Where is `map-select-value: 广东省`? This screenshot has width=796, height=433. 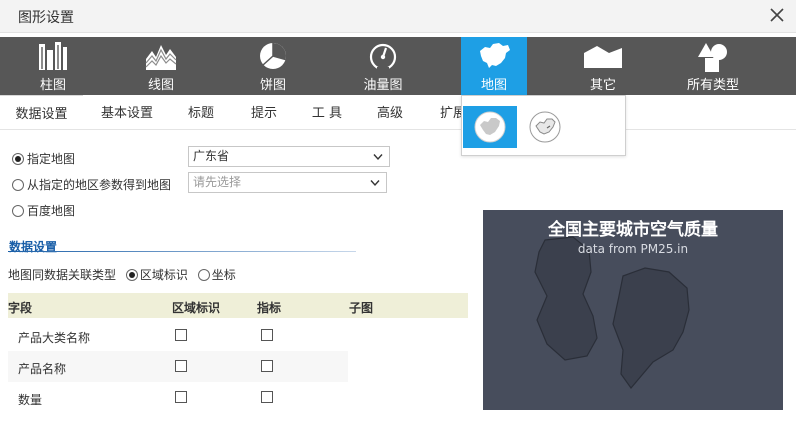
map-select-value: 广东省 is located at coordinates (211, 156).